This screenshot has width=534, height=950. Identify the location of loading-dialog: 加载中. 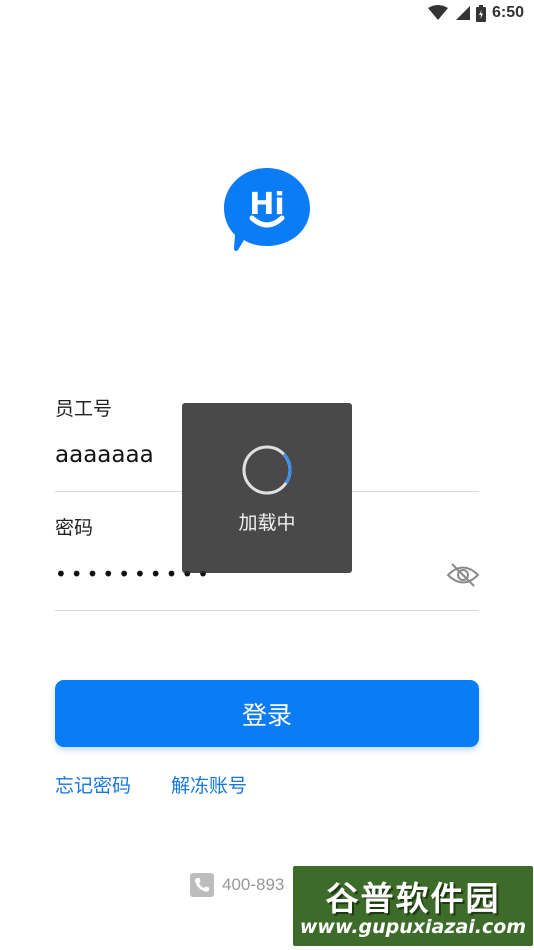
(267, 488).